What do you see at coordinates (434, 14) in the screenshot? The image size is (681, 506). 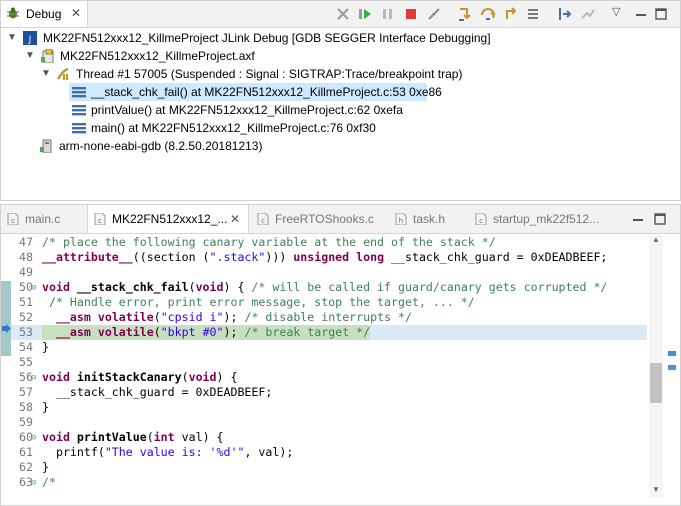 I see `disconnect-icon` at bounding box center [434, 14].